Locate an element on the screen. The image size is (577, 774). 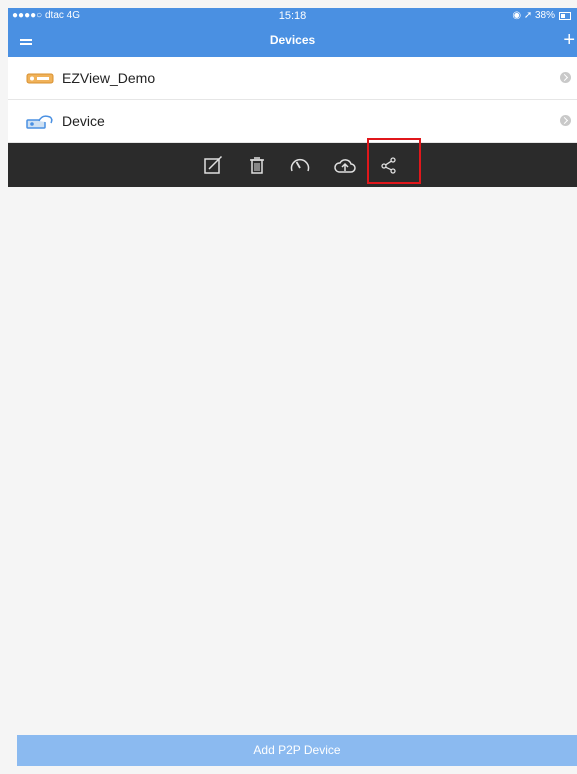
device-list: EZView_Demo Device is located at coordinates (292, 100).